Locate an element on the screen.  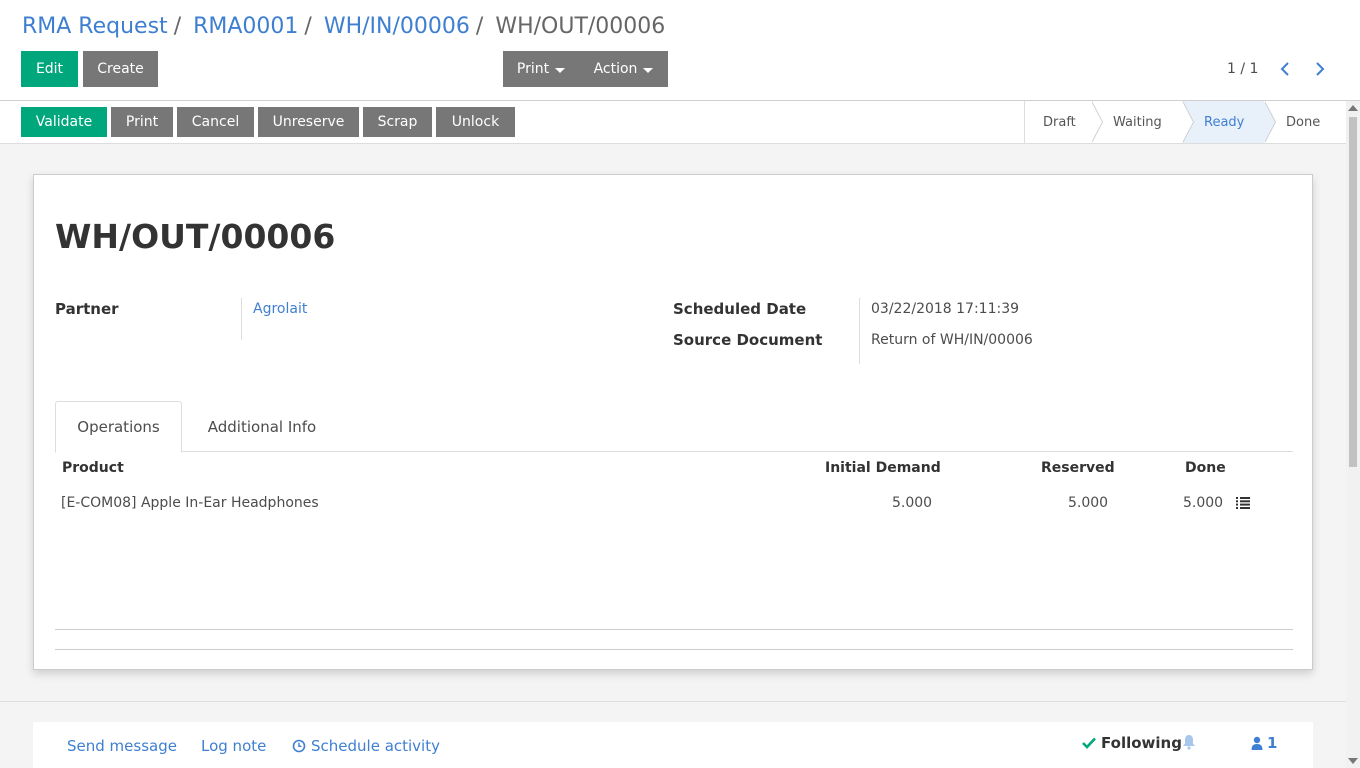
cell-initial-demand: 5.000 is located at coordinates (912, 503).